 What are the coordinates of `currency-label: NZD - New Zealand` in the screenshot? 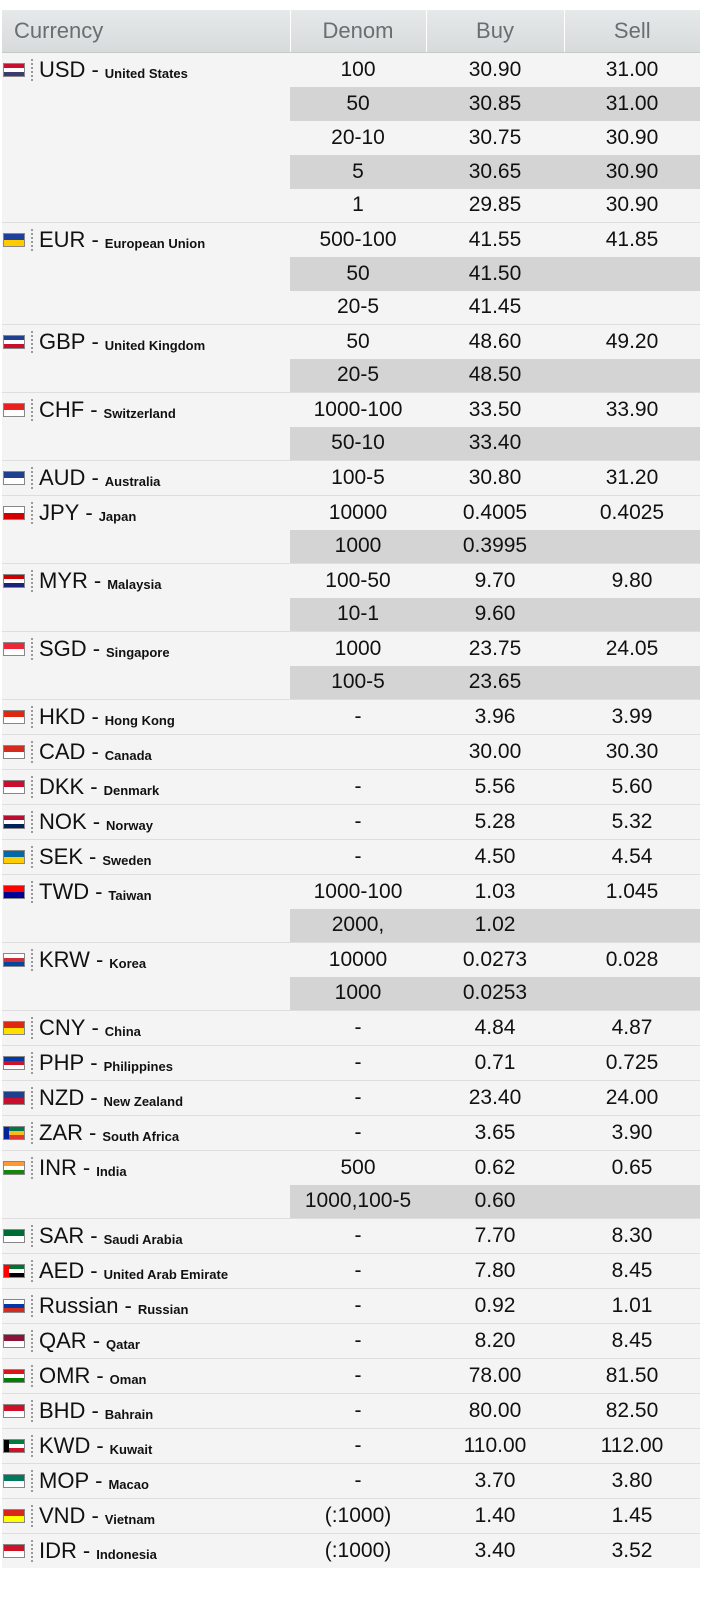 It's located at (146, 1098).